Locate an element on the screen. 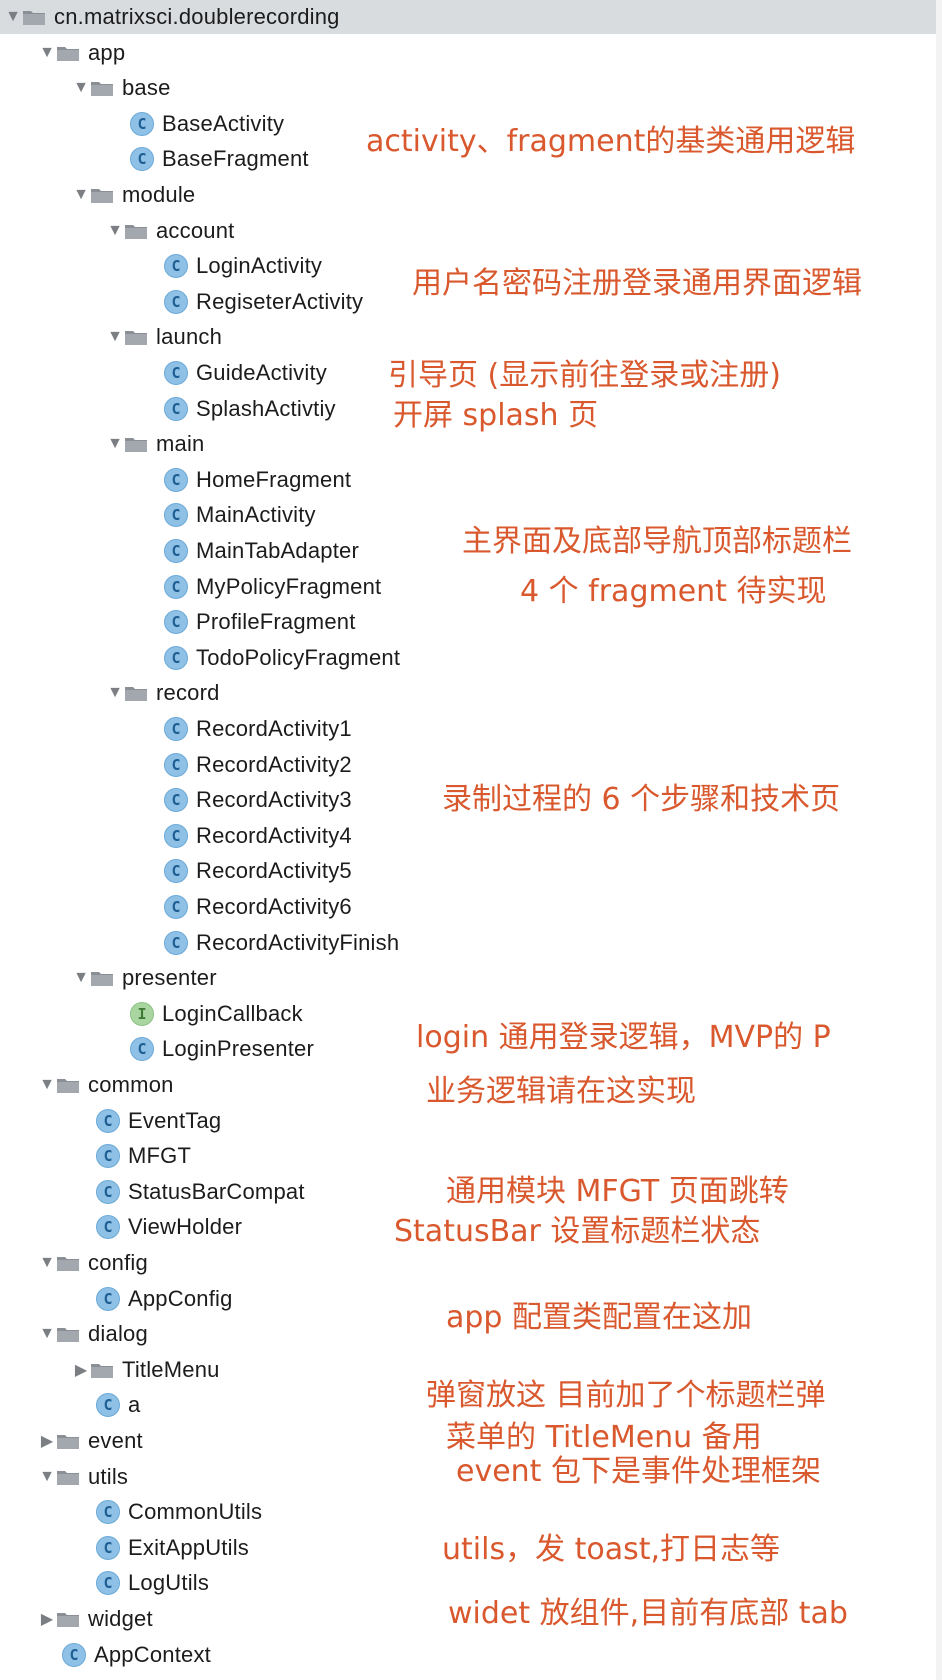 The width and height of the screenshot is (942, 1680). annotation-account: 用户名密码注册登录通用界面逻辑 is located at coordinates (637, 283).